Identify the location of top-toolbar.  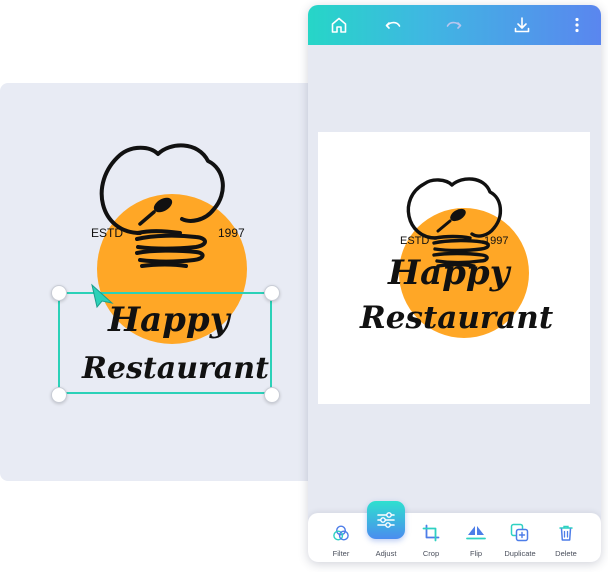
(454, 25).